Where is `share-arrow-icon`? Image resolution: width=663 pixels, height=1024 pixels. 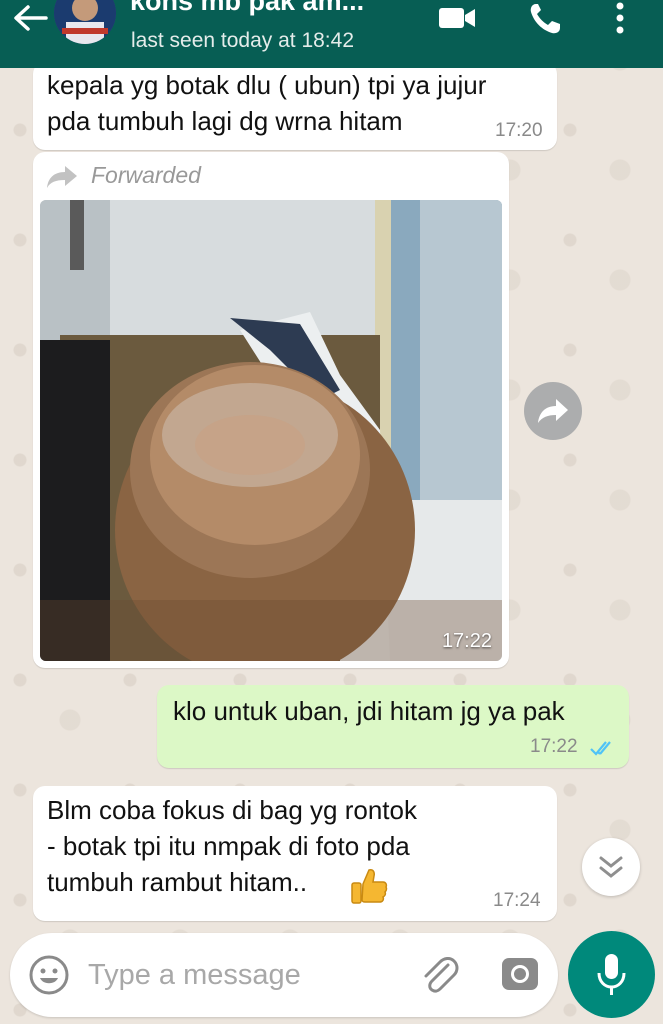 share-arrow-icon is located at coordinates (553, 411).